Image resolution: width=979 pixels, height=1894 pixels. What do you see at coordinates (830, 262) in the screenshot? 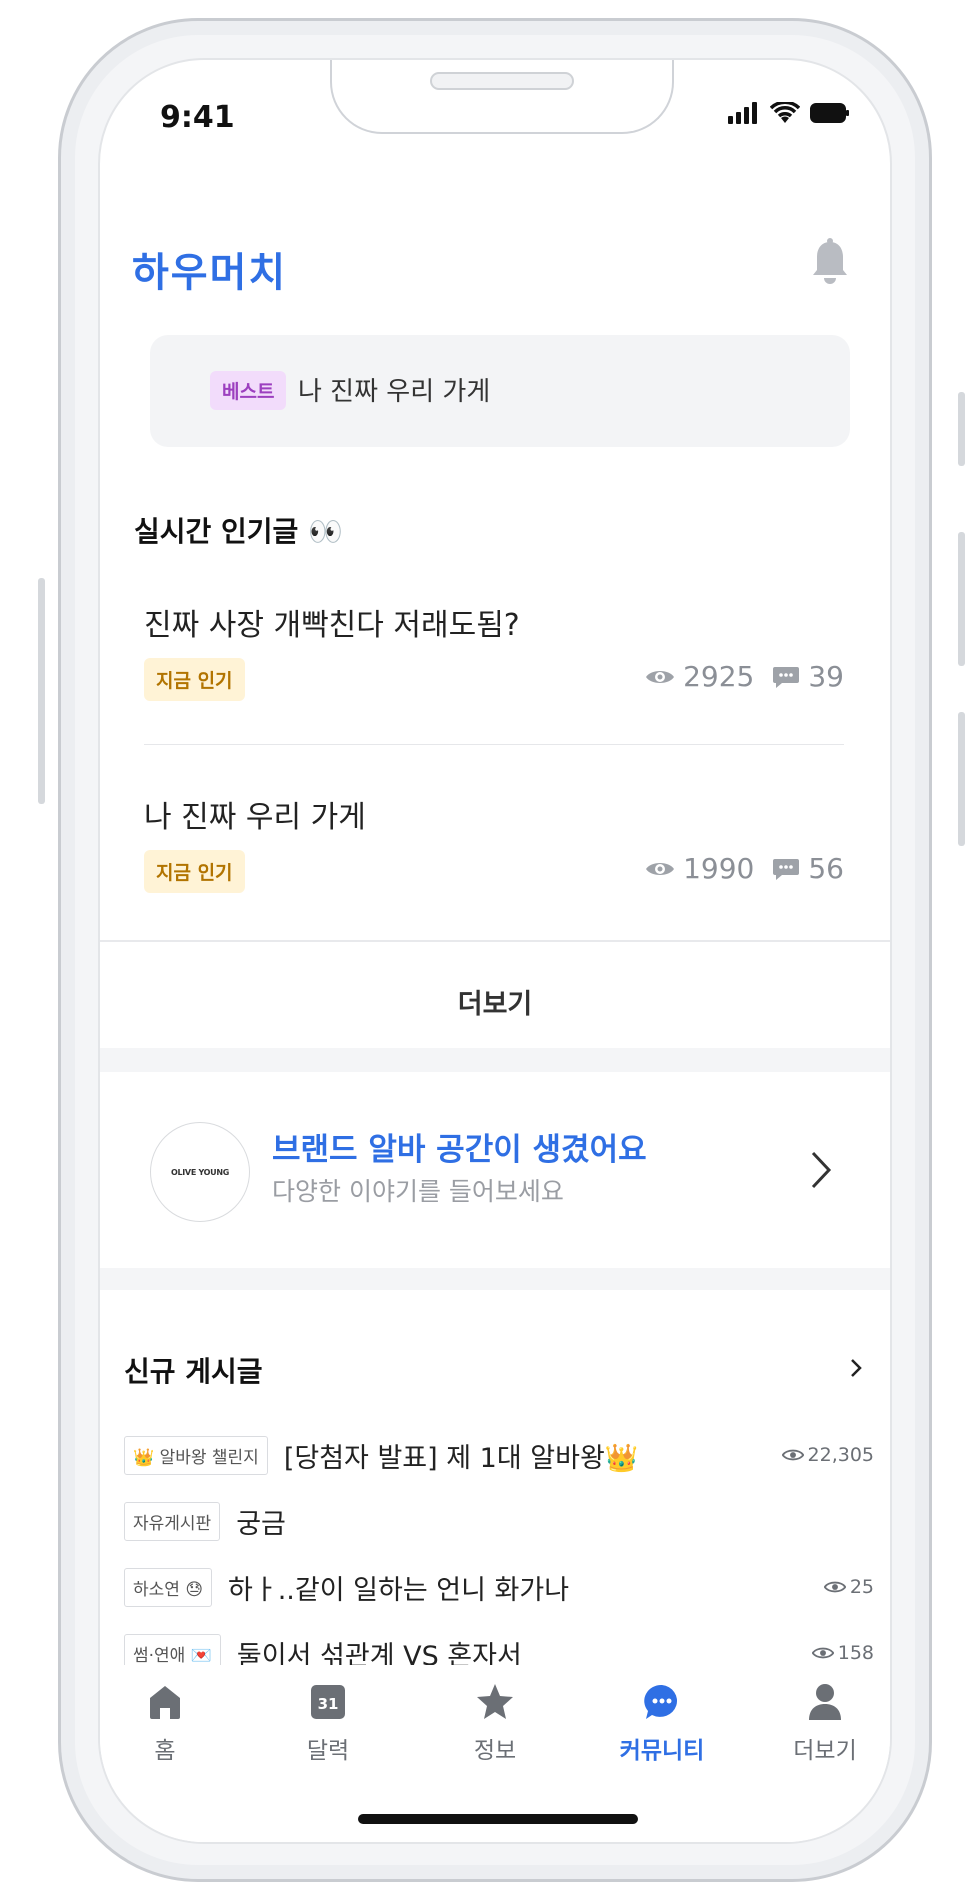
I see `bell-icon` at bounding box center [830, 262].